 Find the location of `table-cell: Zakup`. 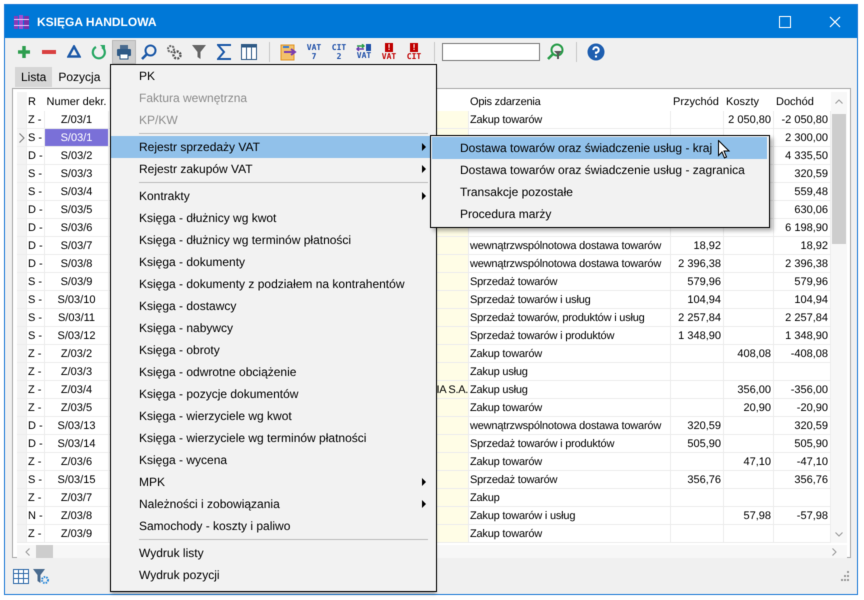

table-cell: Zakup is located at coordinates (570, 497).